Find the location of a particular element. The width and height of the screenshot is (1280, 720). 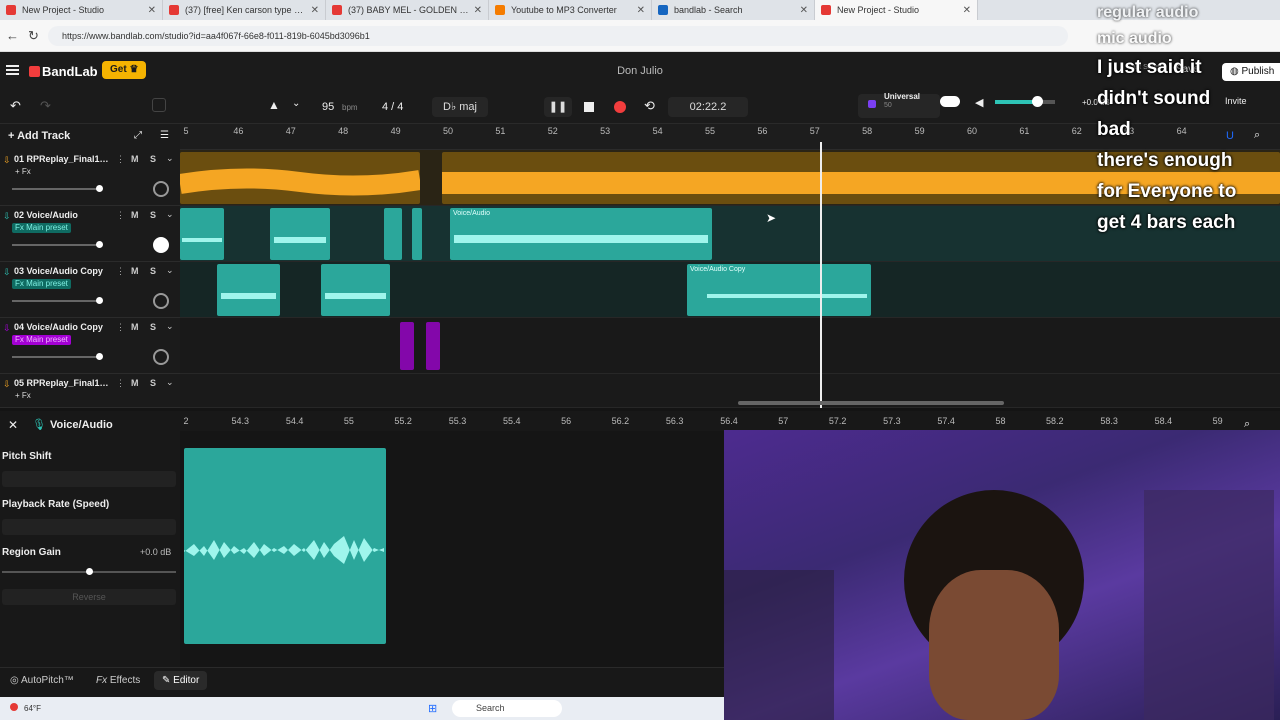

key-selector: D♭ maj is located at coordinates (460, 107).